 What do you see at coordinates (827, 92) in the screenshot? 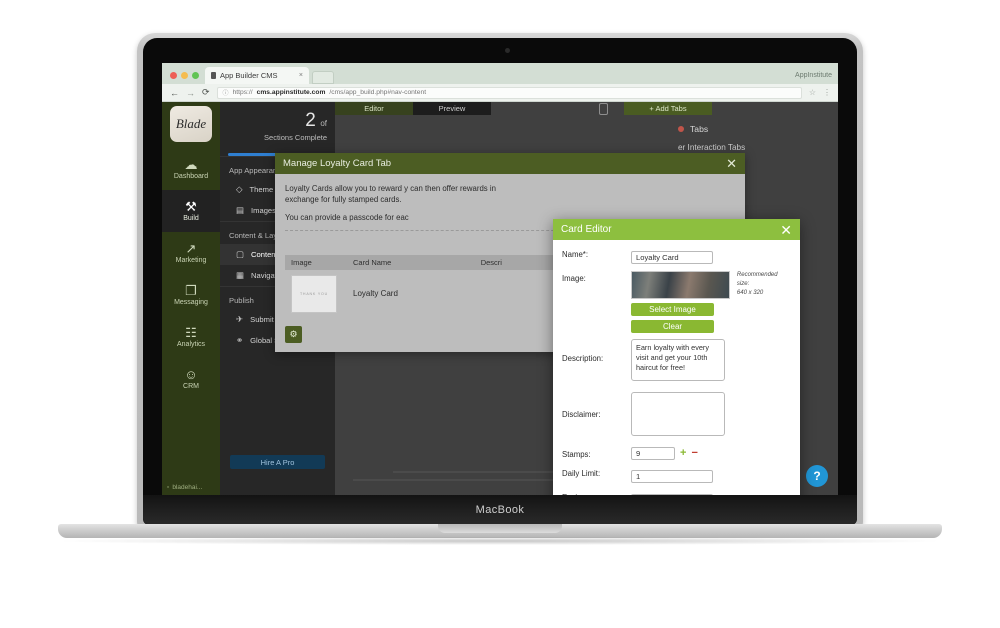
I see `browser-menu-icon: ⋮` at bounding box center [827, 92].